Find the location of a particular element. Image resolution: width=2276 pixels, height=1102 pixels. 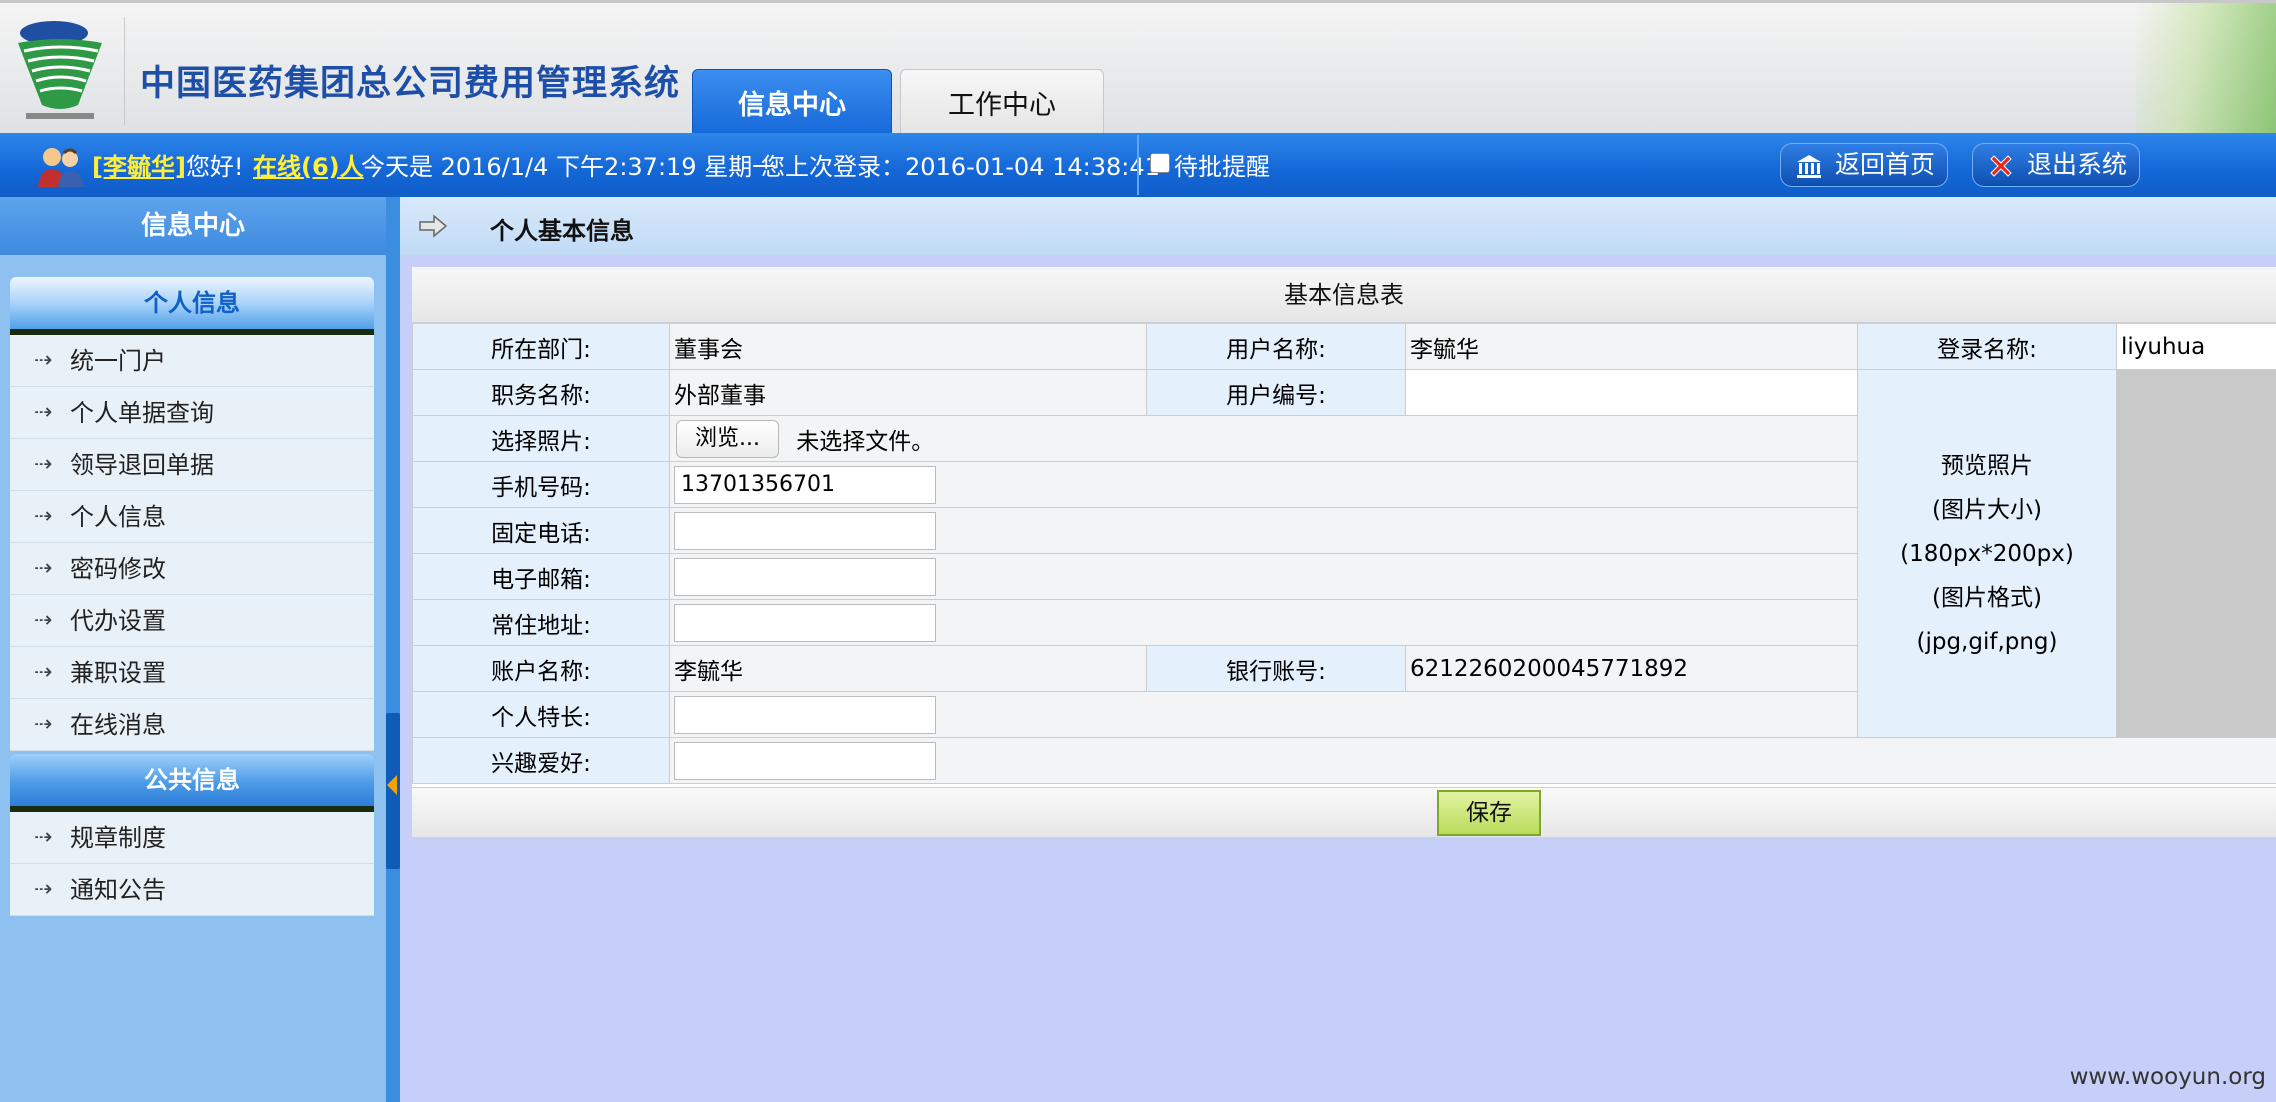

sidebar-item-notices: ⇢ 通知公告 is located at coordinates (192, 890).